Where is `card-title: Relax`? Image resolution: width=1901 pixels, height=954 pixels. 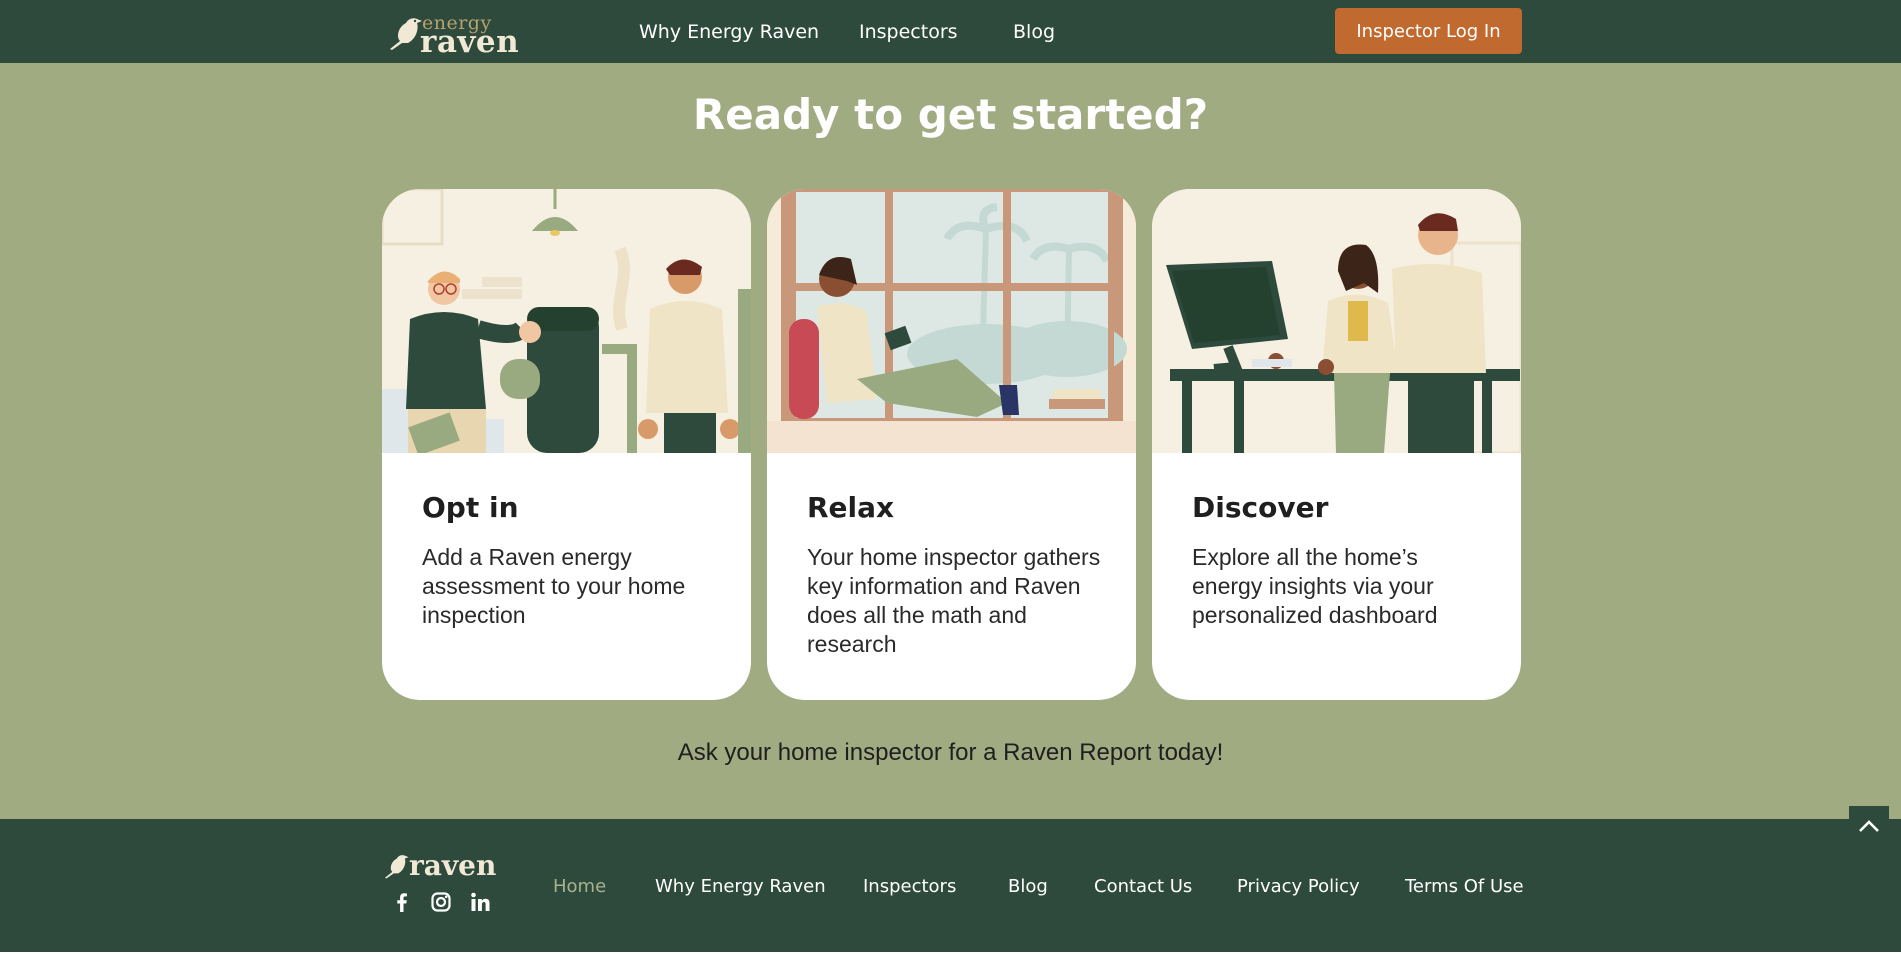 card-title: Relax is located at coordinates (851, 507).